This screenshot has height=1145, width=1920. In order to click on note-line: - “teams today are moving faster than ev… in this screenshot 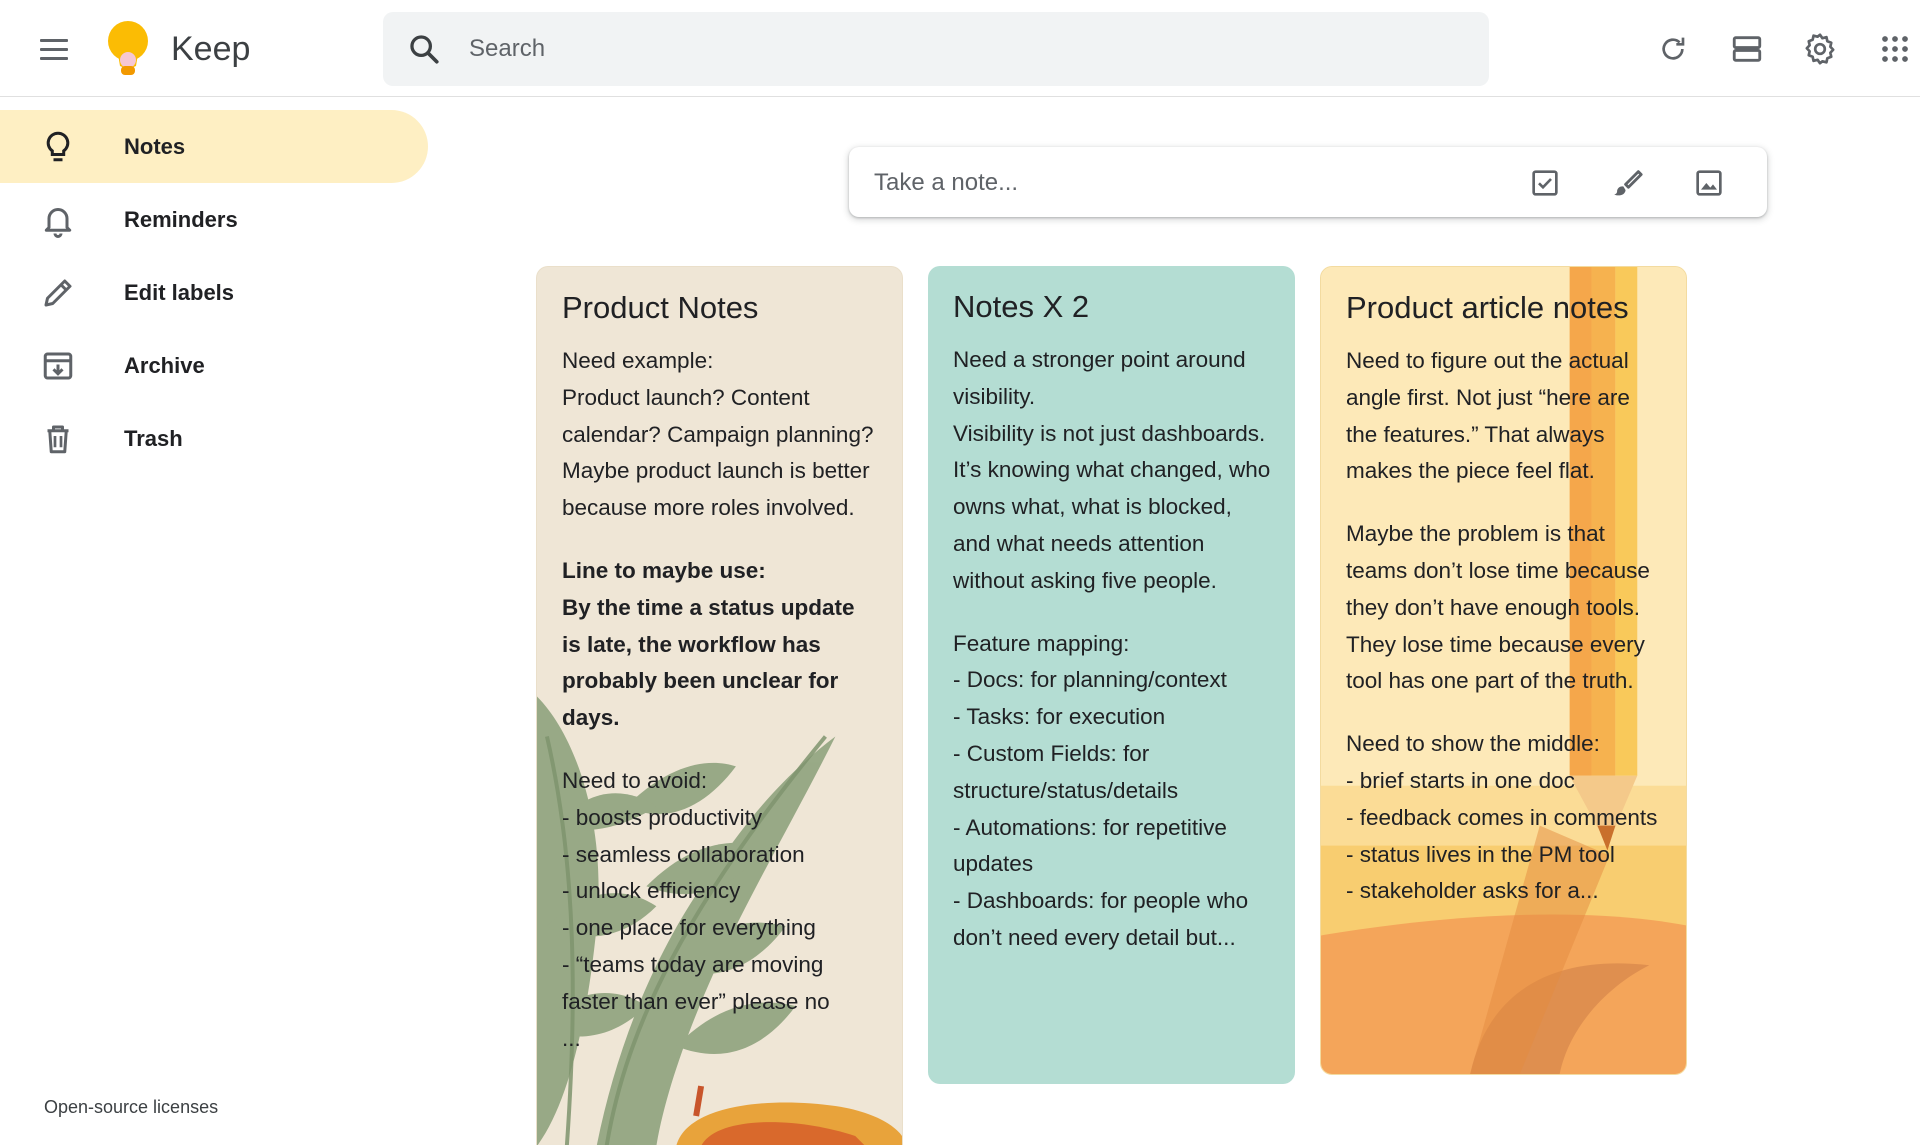, I will do `click(696, 982)`.